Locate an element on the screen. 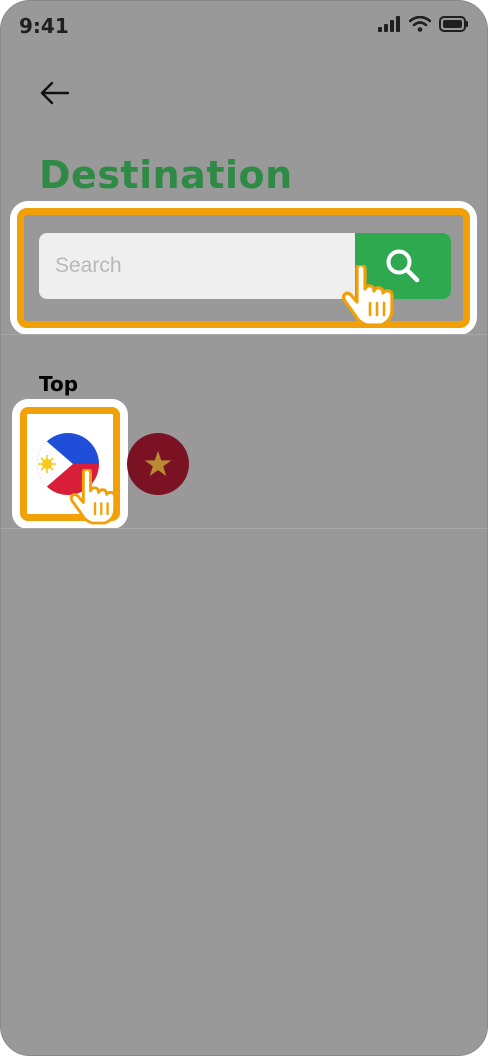 This screenshot has height=1056, width=488. status-bar: 9:41 is located at coordinates (244, 27).